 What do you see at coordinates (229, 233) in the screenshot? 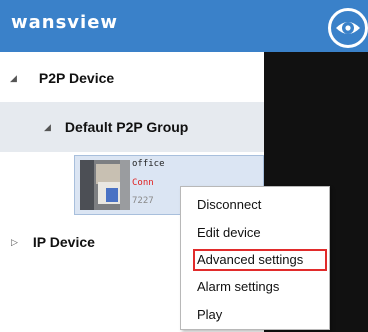
I see `menu-item-edit-device: Edit device` at bounding box center [229, 233].